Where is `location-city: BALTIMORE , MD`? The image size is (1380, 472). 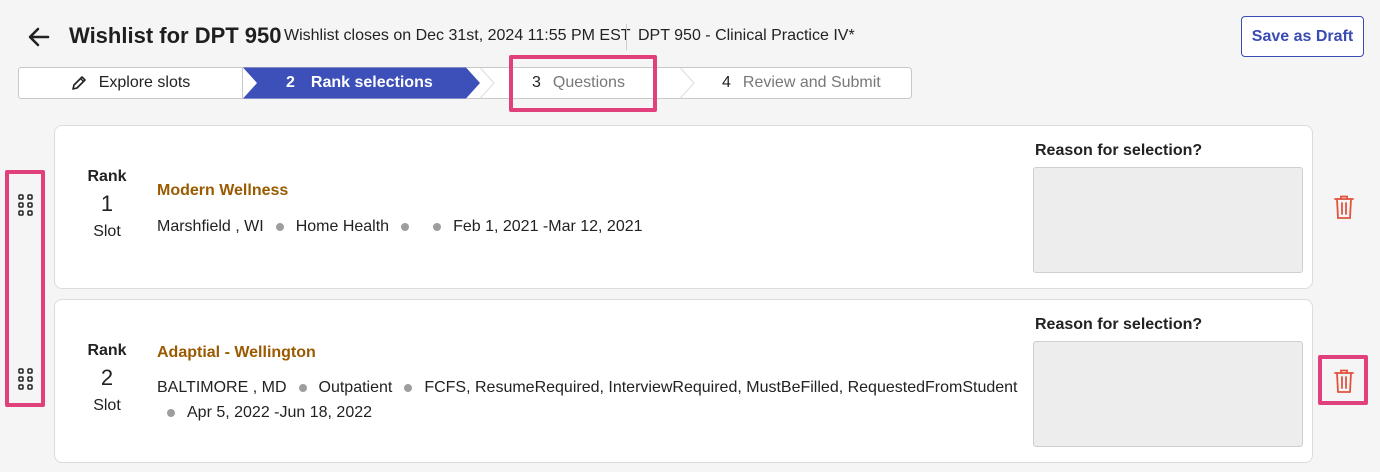
location-city: BALTIMORE , MD is located at coordinates (222, 387).